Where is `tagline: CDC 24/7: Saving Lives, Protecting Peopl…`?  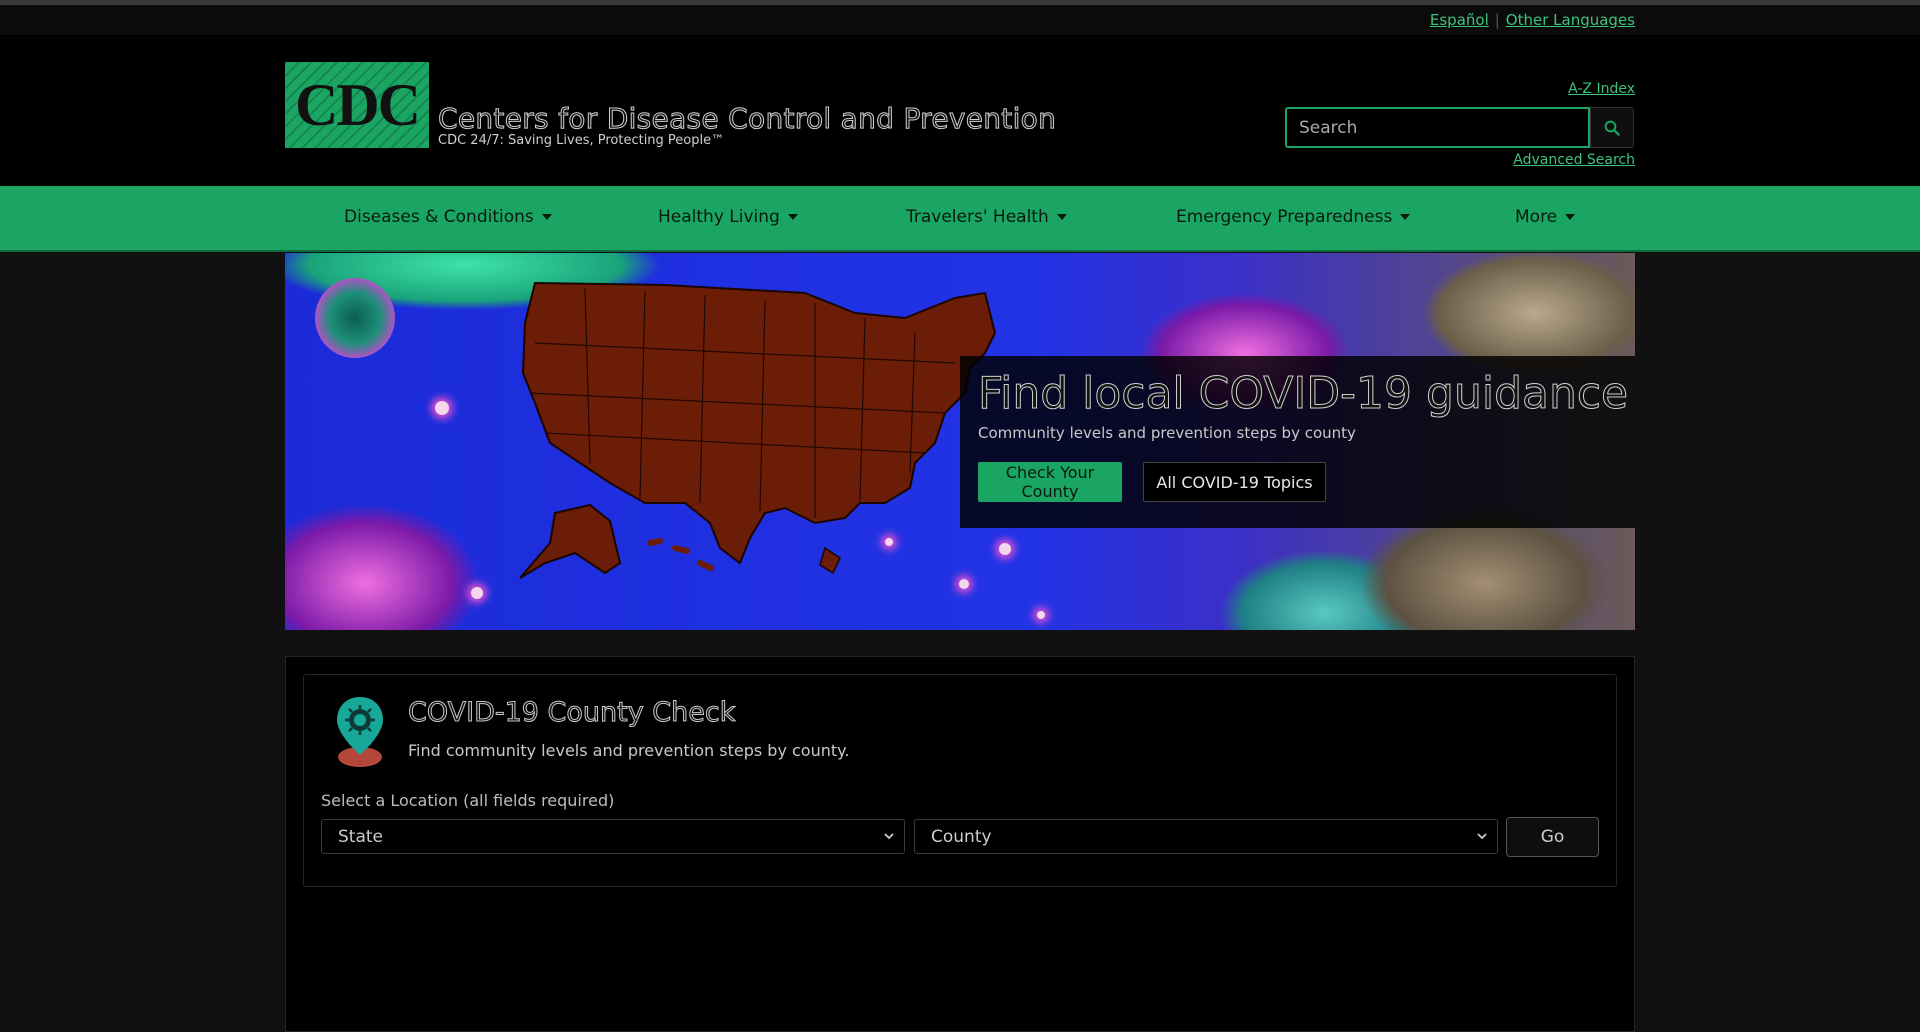 tagline: CDC 24/7: Saving Lives, Protecting Peopl… is located at coordinates (581, 140).